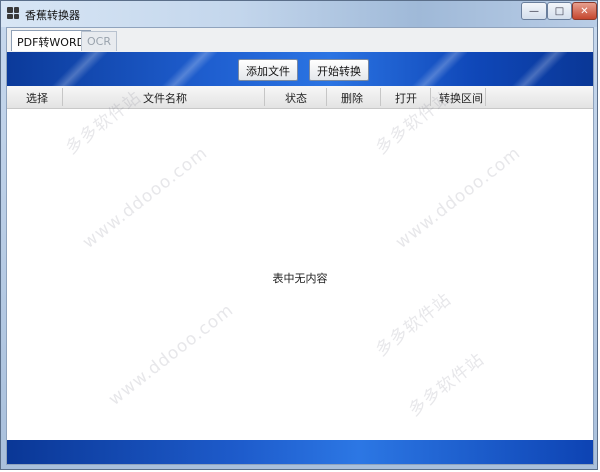  Describe the element at coordinates (165, 98) in the screenshot. I see `column-header-filename: 文件名称` at that location.